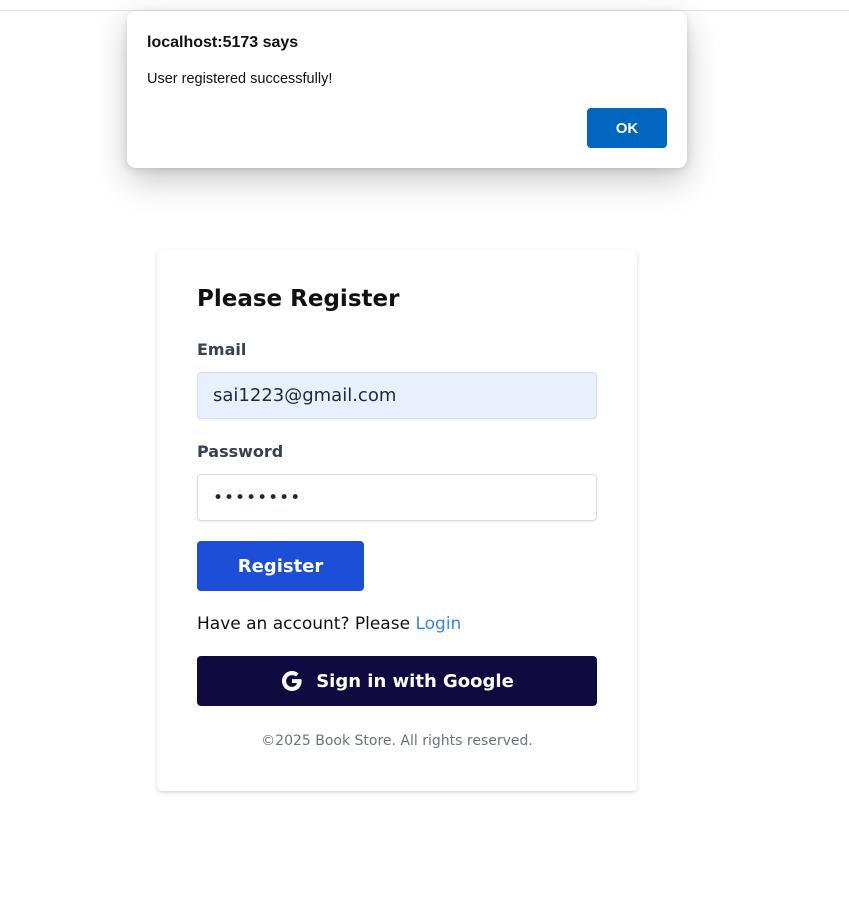  I want to click on dialog-message: User registered successfully!, so click(240, 79).